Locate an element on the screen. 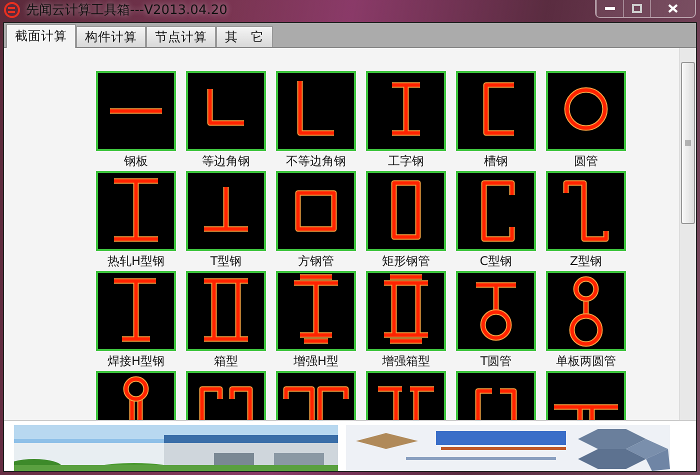 This screenshot has height=475, width=700. section-label: 增强H型 is located at coordinates (316, 361).